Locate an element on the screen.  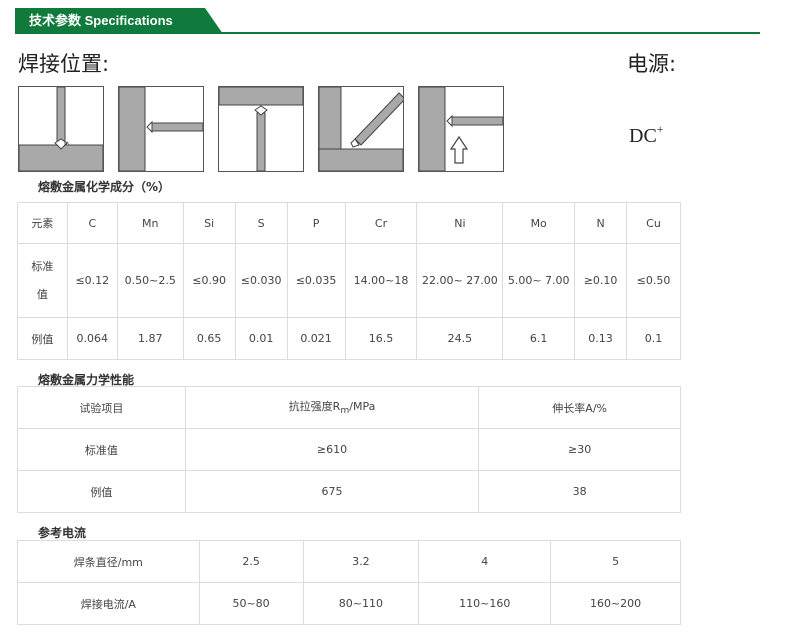
table-cell: 50~80 is located at coordinates (251, 603).